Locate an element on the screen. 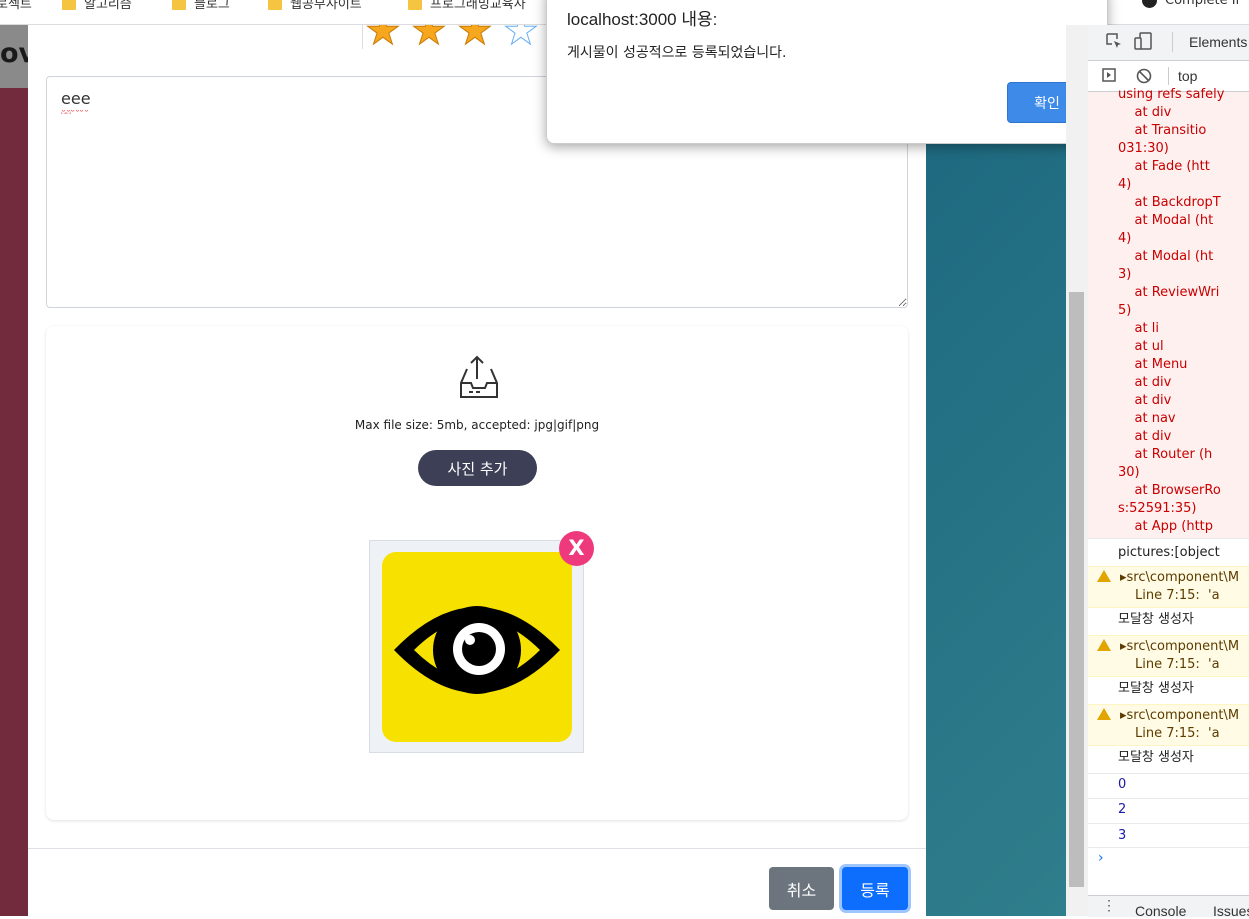 Image resolution: width=1249 pixels, height=919 pixels. stack-trace-line: at Menu is located at coordinates (1153, 364).